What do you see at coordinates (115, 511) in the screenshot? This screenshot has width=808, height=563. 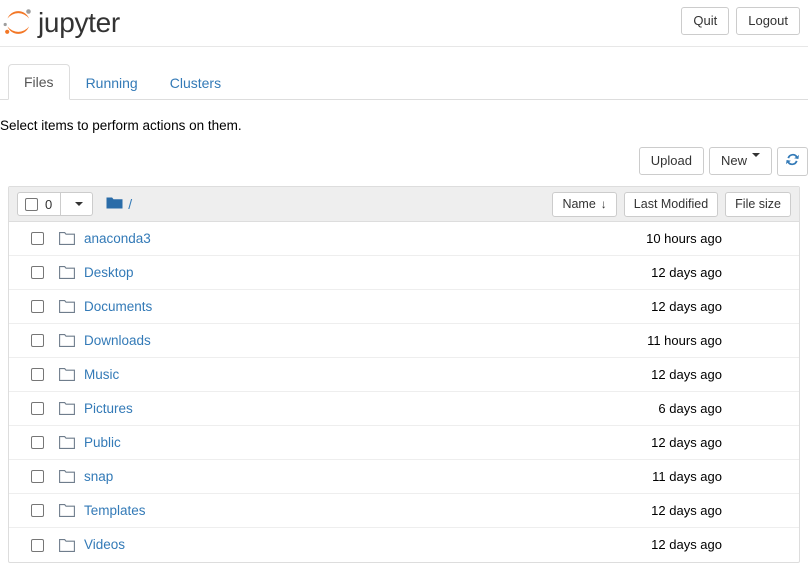 I see `file-name-link: Templates` at bounding box center [115, 511].